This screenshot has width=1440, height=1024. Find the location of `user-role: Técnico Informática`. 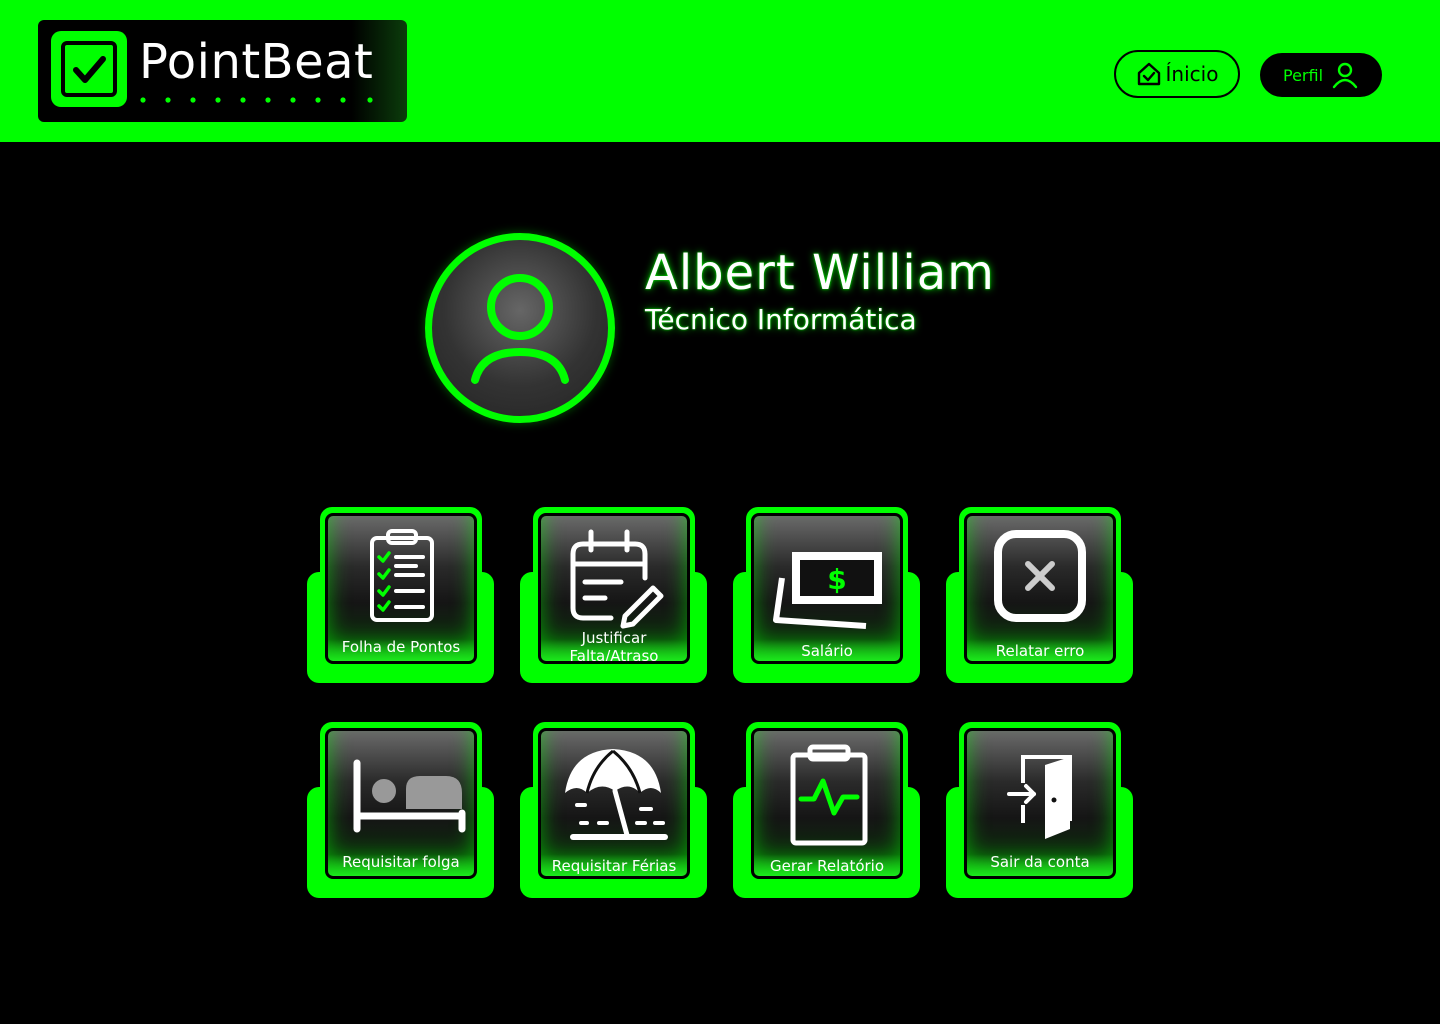

user-role: Técnico Informática is located at coordinates (781, 319).